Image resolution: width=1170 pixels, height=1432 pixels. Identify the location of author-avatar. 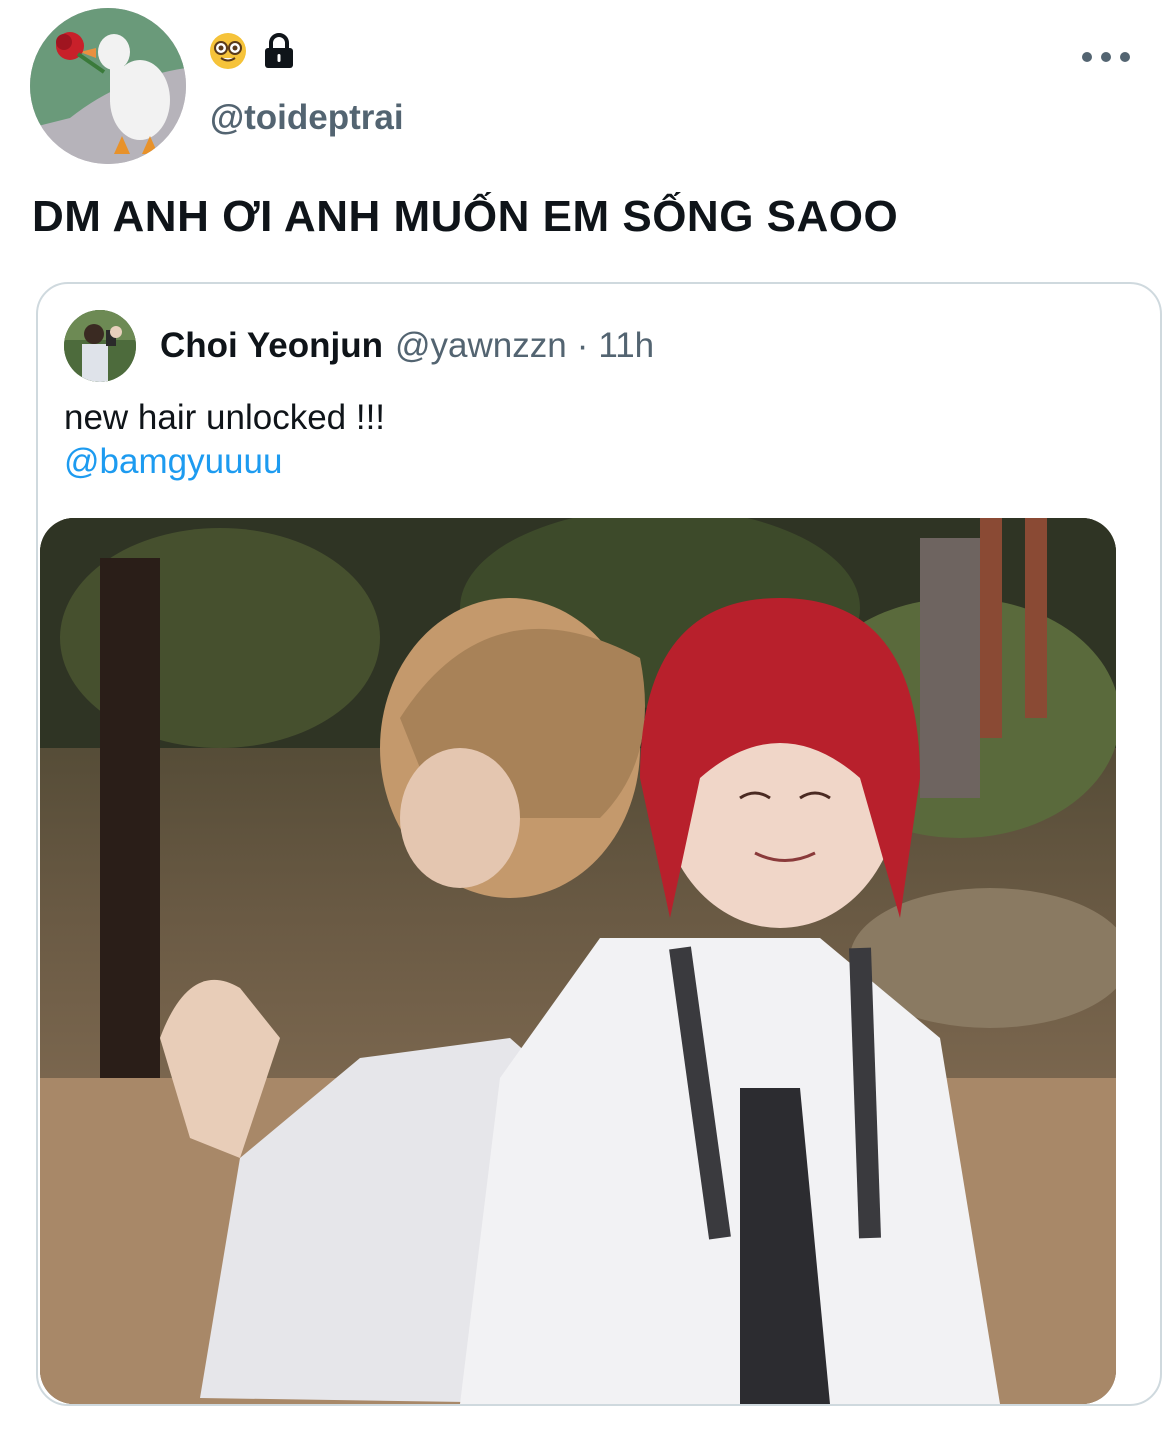
(108, 86).